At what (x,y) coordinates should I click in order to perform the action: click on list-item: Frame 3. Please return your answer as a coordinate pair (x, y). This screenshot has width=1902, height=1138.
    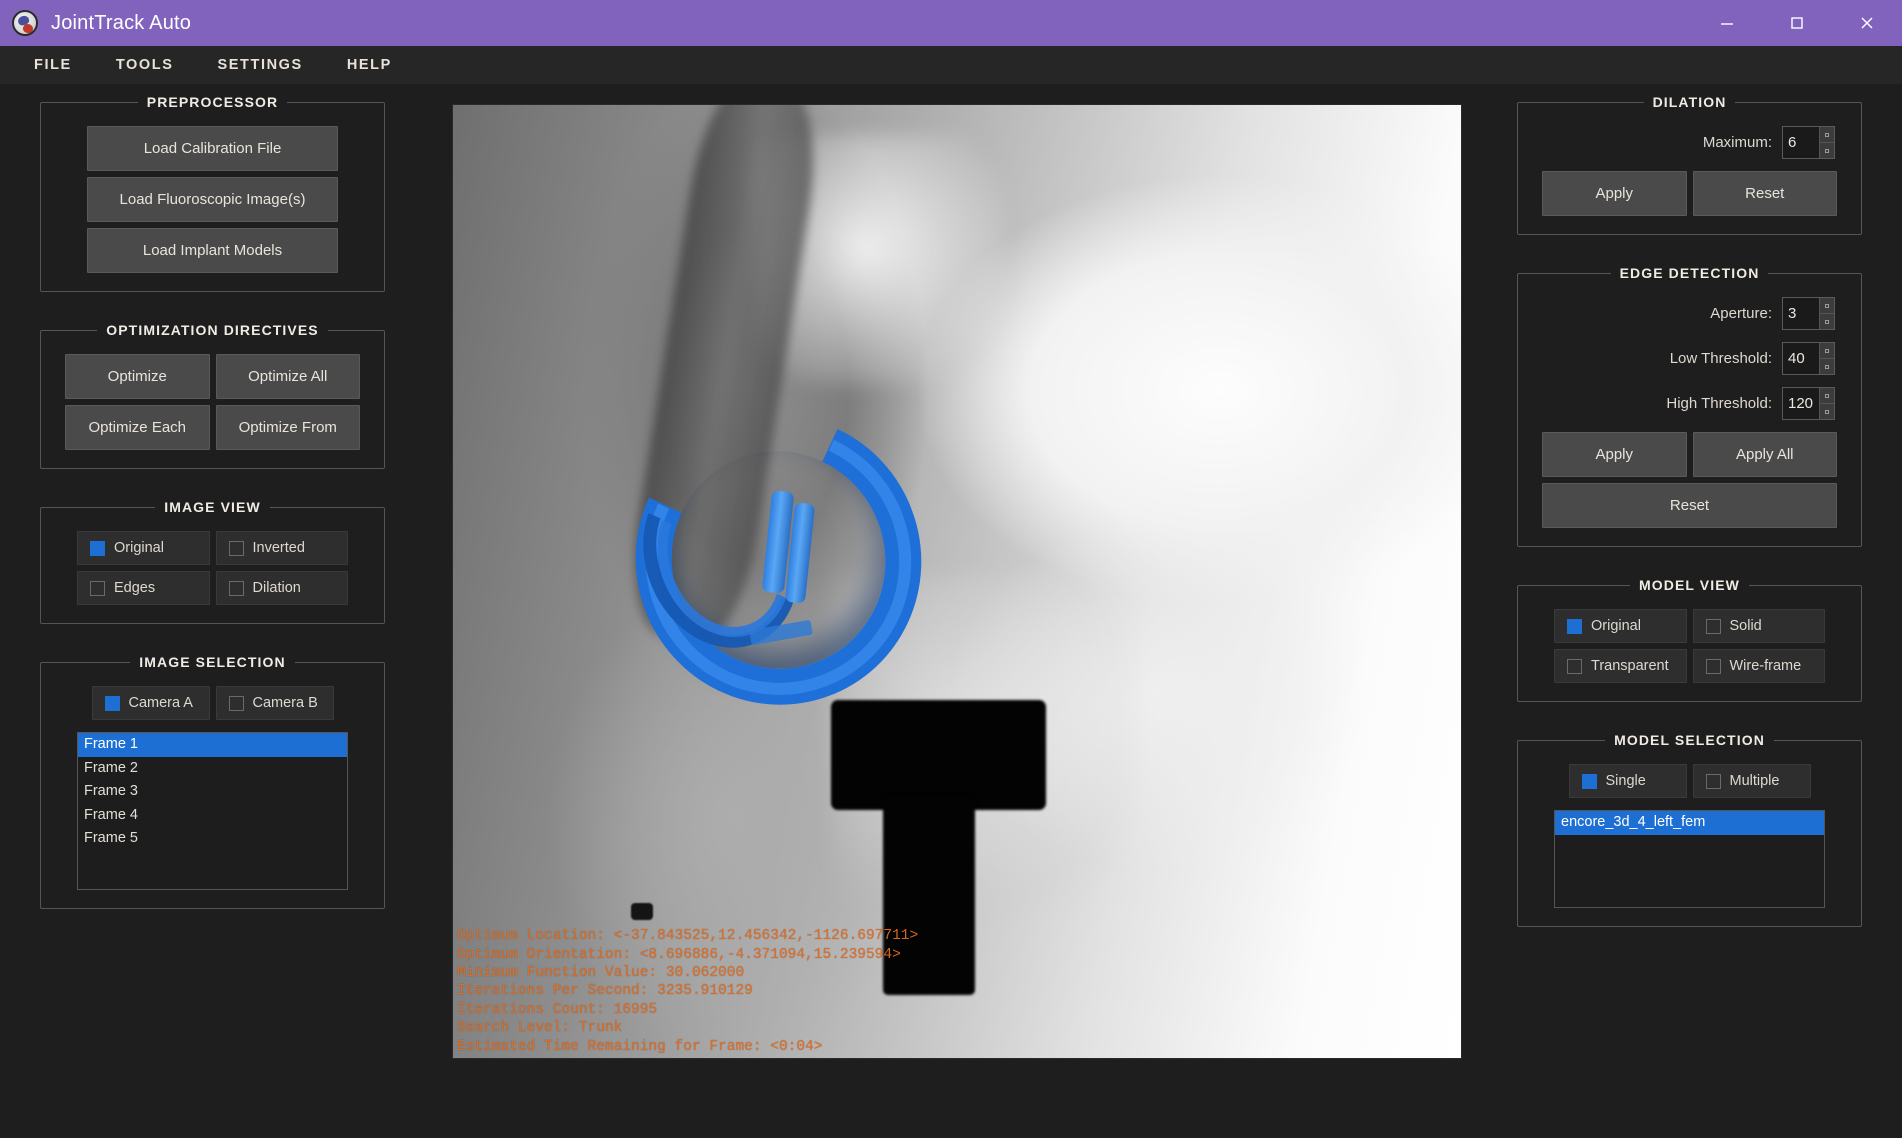
    Looking at the image, I should click on (212, 792).